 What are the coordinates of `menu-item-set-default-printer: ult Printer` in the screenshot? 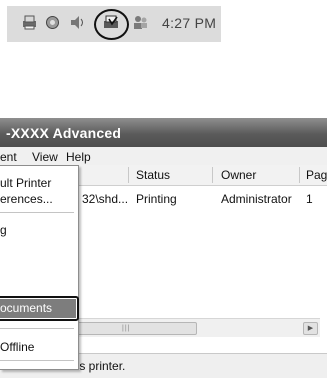 It's located at (25, 183).